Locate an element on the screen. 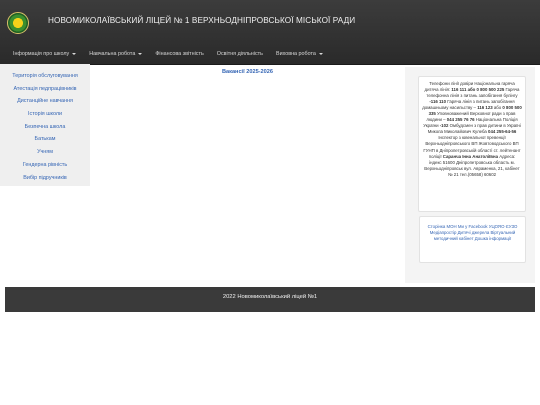 This screenshot has height=405, width=540. school-emblem-logo is located at coordinates (18, 23).